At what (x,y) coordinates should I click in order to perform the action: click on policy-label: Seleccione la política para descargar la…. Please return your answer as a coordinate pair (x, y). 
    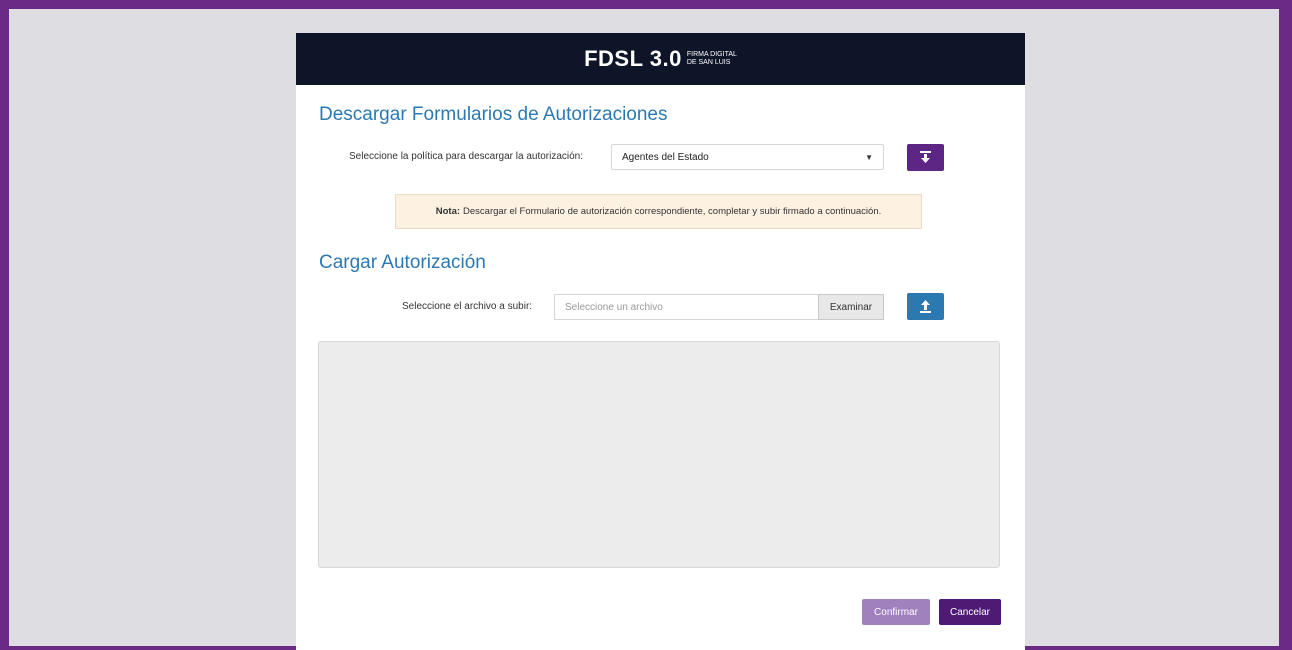
    Looking at the image, I should click on (466, 156).